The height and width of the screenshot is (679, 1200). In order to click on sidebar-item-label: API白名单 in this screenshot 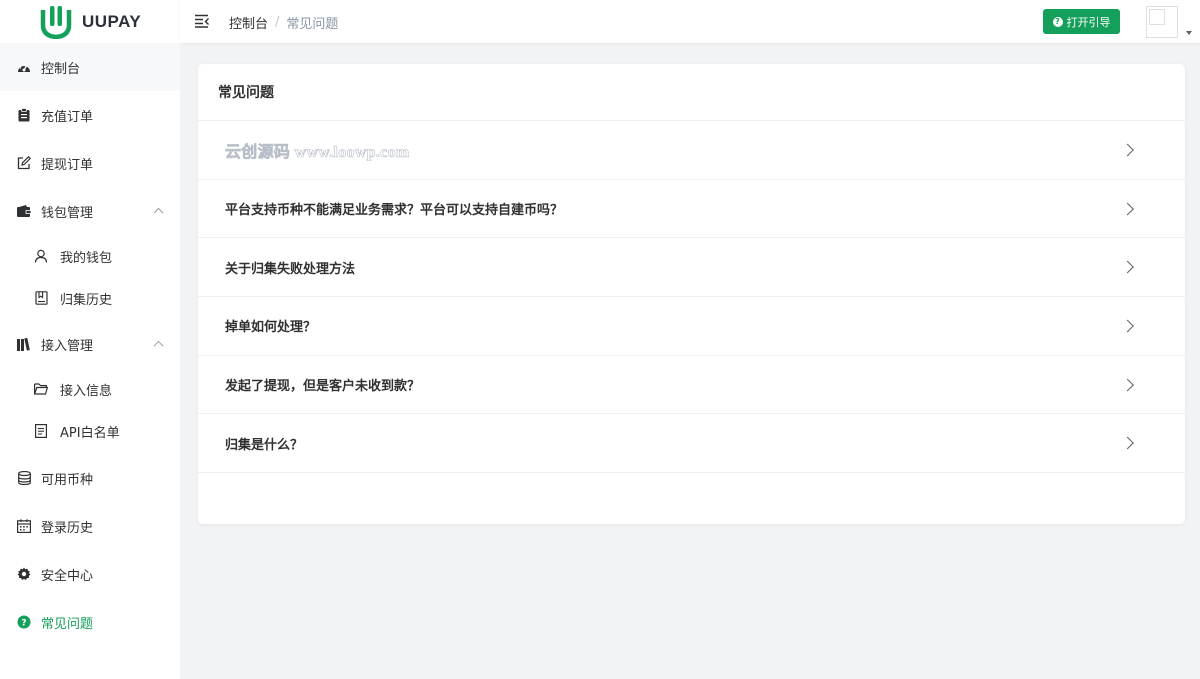, I will do `click(90, 433)`.